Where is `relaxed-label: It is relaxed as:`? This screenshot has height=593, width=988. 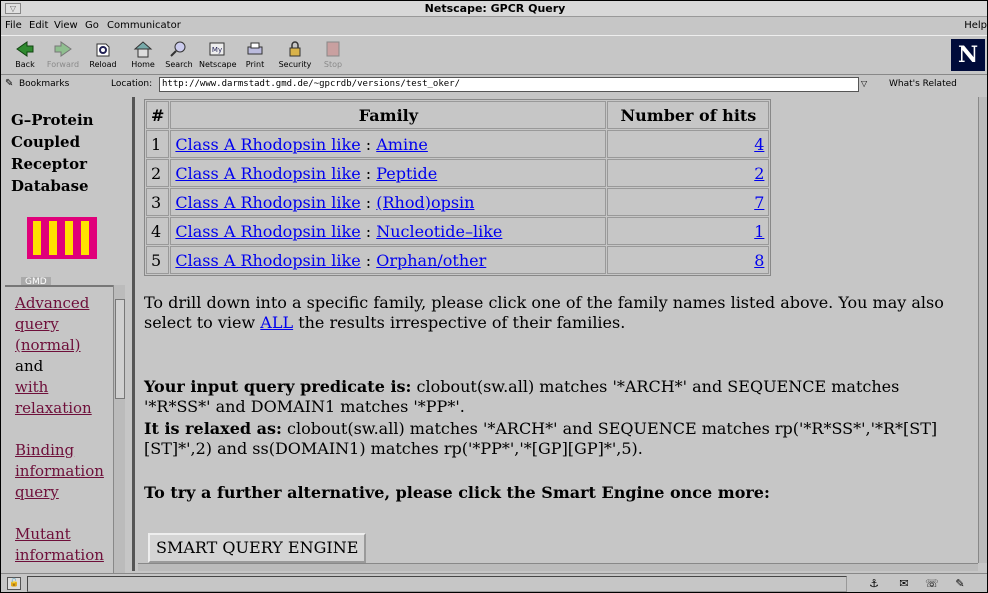
relaxed-label: It is relaxed as: is located at coordinates (213, 428).